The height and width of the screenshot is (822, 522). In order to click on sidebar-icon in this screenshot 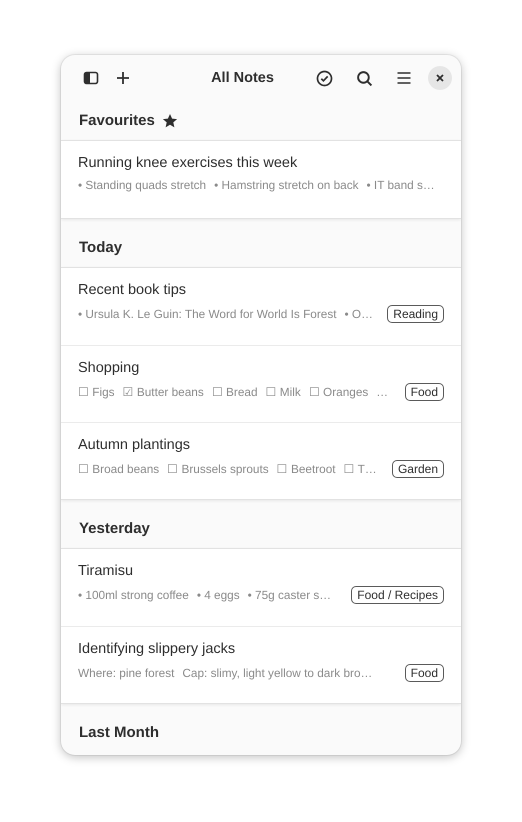, I will do `click(91, 78)`.